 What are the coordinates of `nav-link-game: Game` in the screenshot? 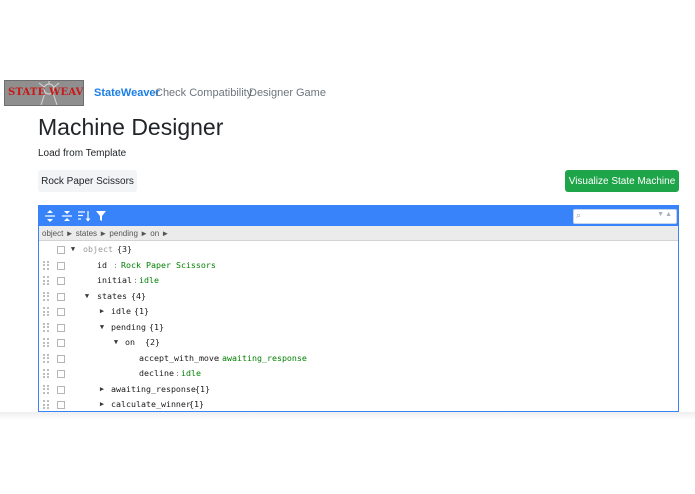 It's located at (311, 93).